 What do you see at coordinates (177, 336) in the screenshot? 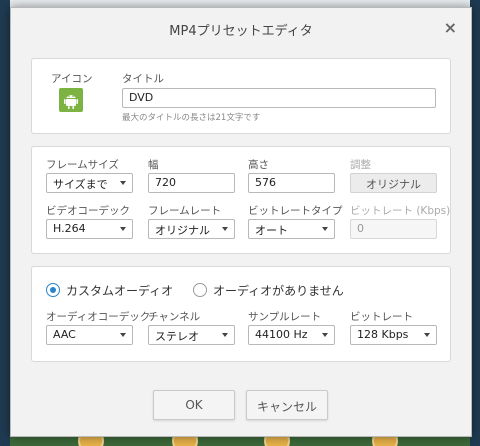
I see `channel-value: ステレオ` at bounding box center [177, 336].